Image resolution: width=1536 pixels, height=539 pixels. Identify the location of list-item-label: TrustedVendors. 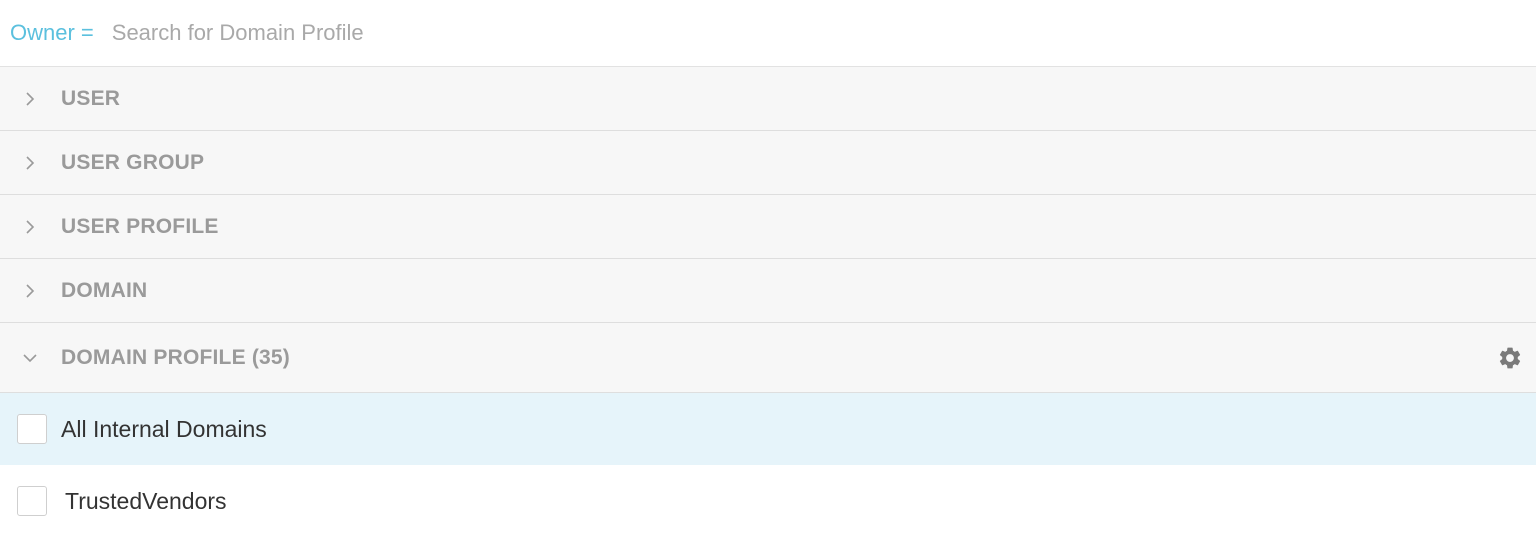
(146, 500).